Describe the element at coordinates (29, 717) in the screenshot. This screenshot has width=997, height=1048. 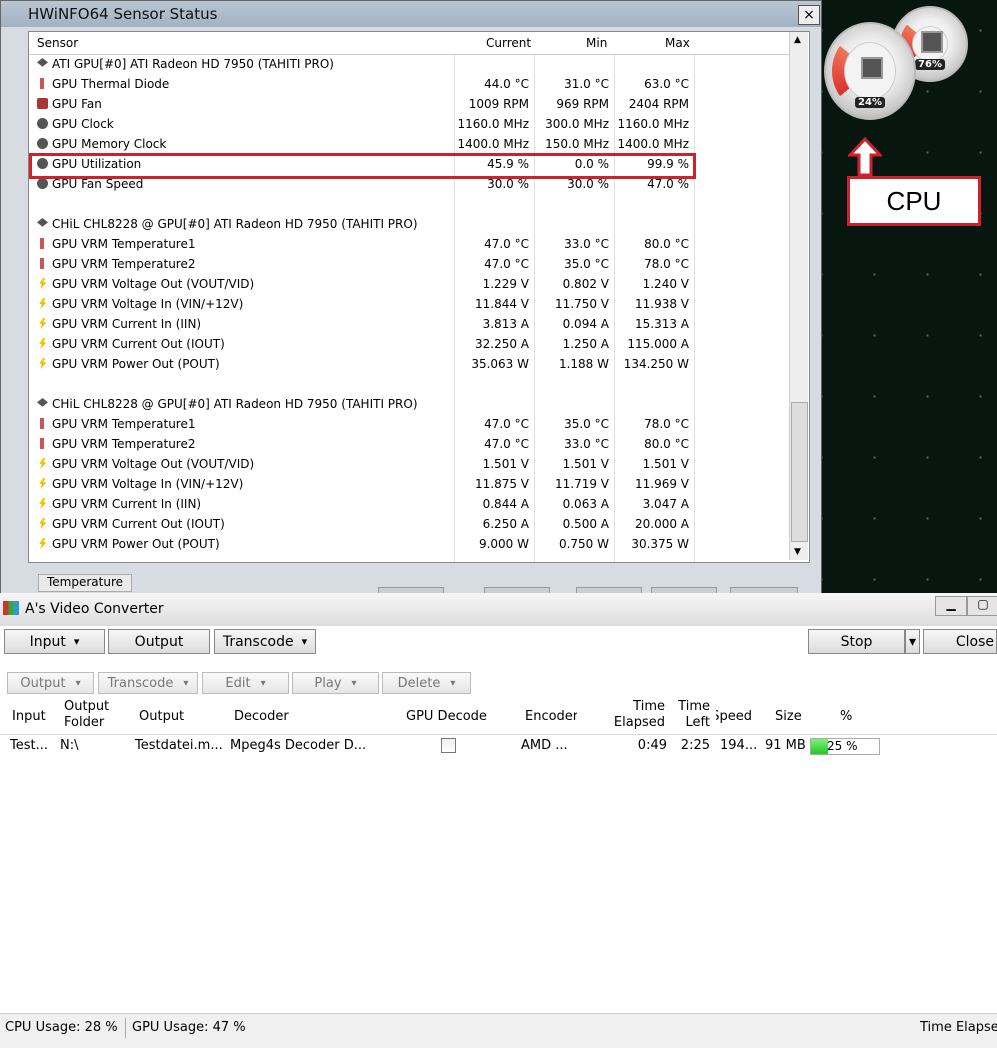
I see `header-input: Input` at that location.